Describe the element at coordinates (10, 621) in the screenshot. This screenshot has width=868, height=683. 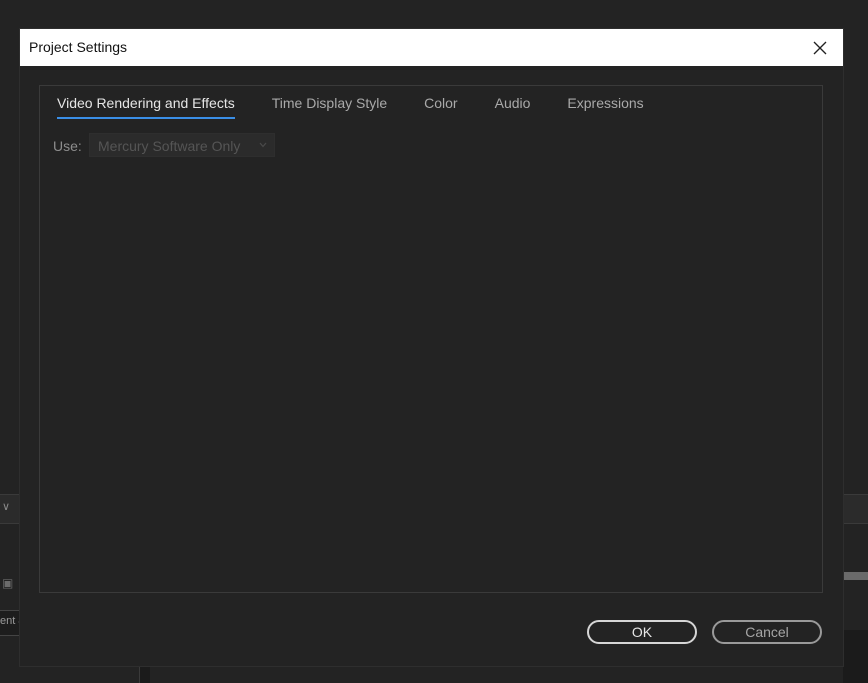
I see `background-truncated-label: ent &` at that location.